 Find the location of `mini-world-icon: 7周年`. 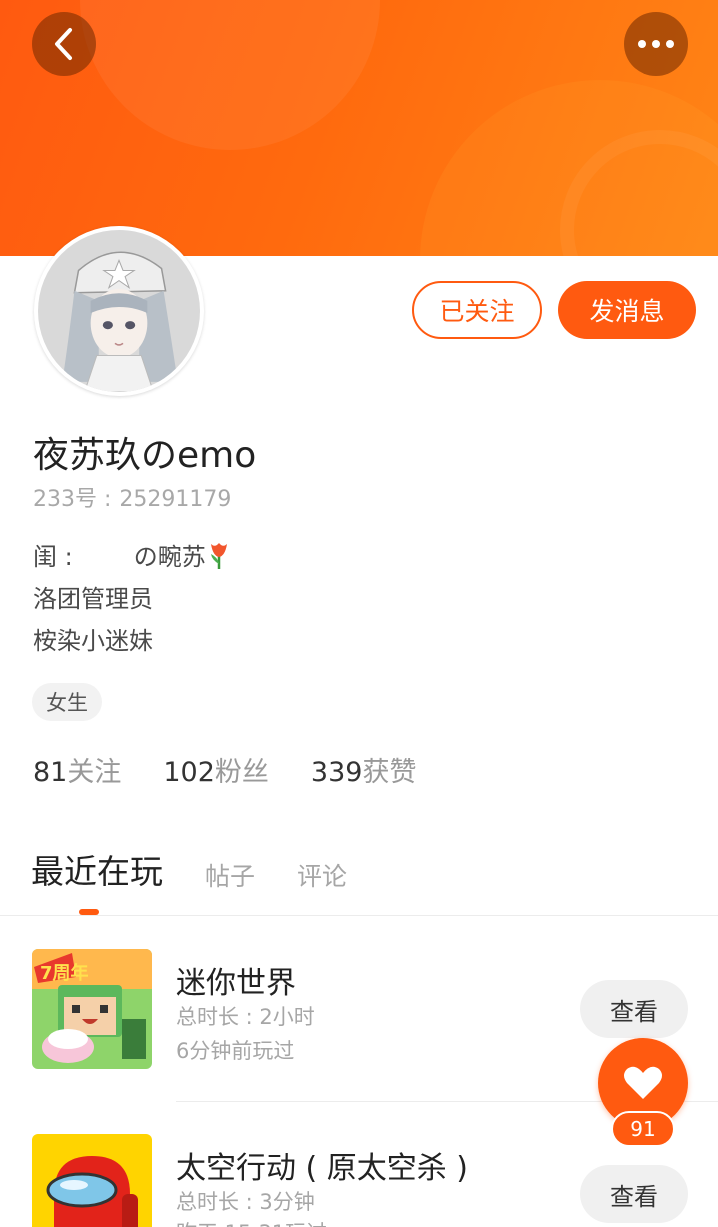

mini-world-icon: 7周年 is located at coordinates (92, 1009).